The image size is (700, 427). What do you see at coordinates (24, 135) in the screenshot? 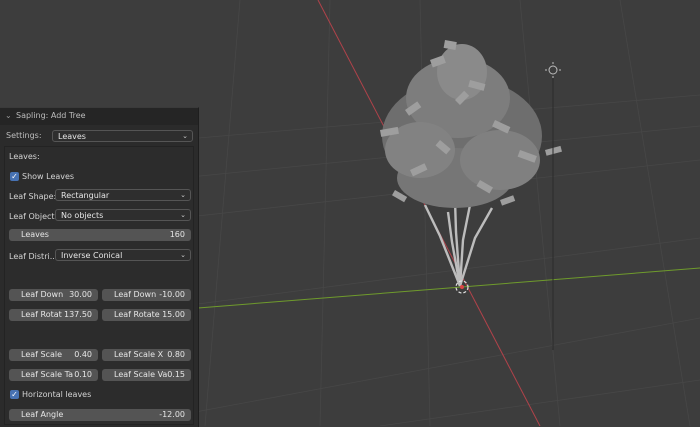
I see `settings-label: Settings:` at bounding box center [24, 135].